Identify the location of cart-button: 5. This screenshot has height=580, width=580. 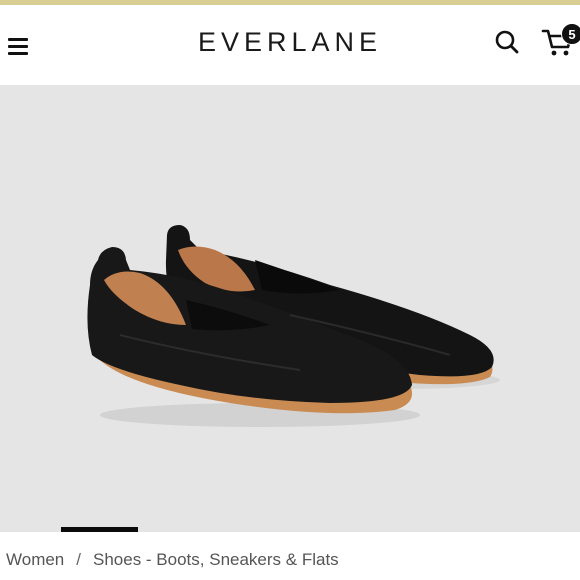
(560, 41).